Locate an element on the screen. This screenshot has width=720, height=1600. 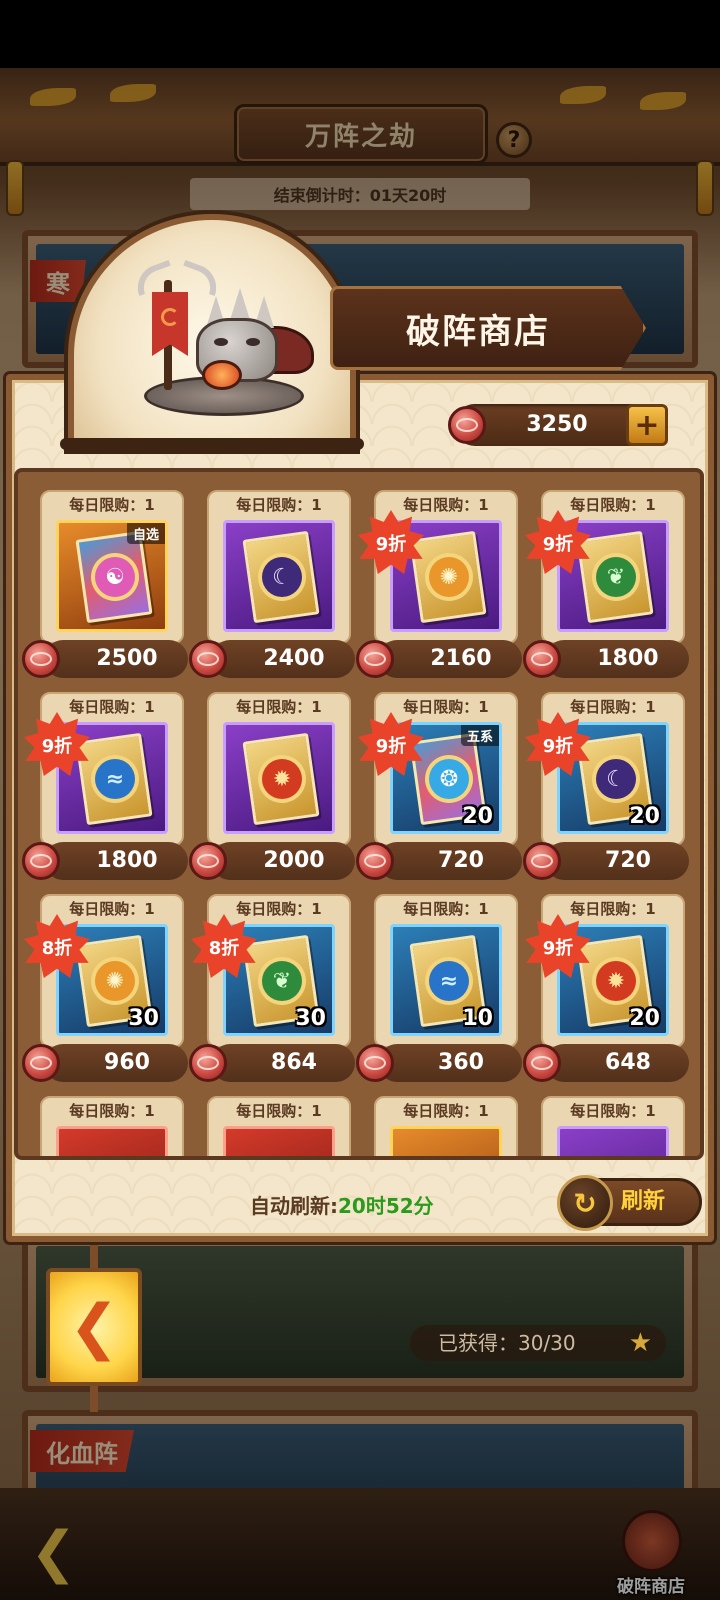
item-icon-frame: ✹ is located at coordinates (279, 778).